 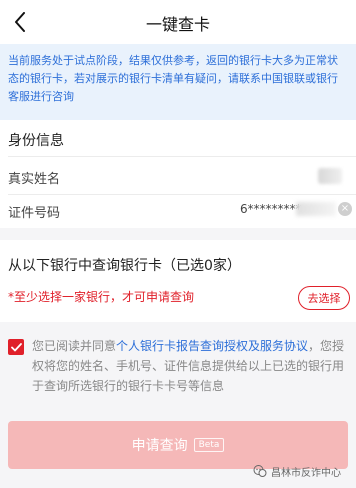 I want to click on id-number-label: 证件号码, so click(x=34, y=213).